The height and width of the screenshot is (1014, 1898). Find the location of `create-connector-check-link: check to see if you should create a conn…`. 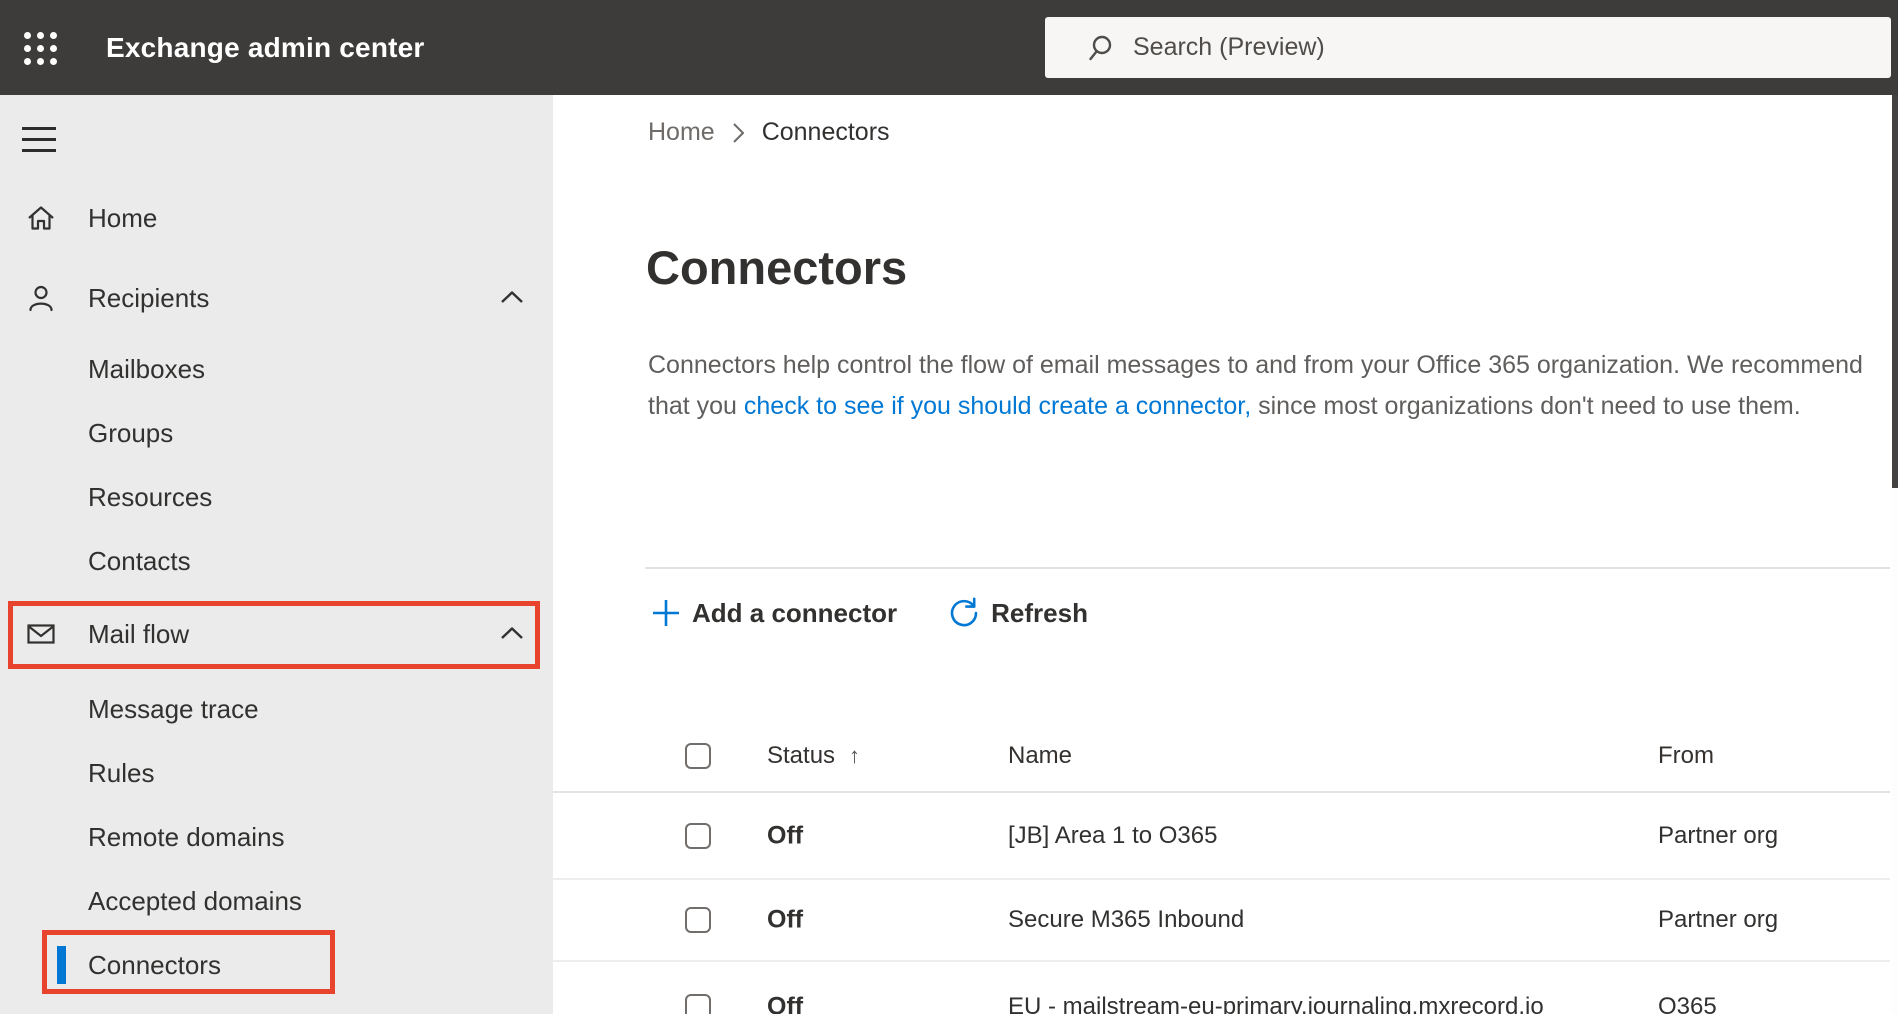

create-connector-check-link: check to see if you should create a conn… is located at coordinates (997, 406).